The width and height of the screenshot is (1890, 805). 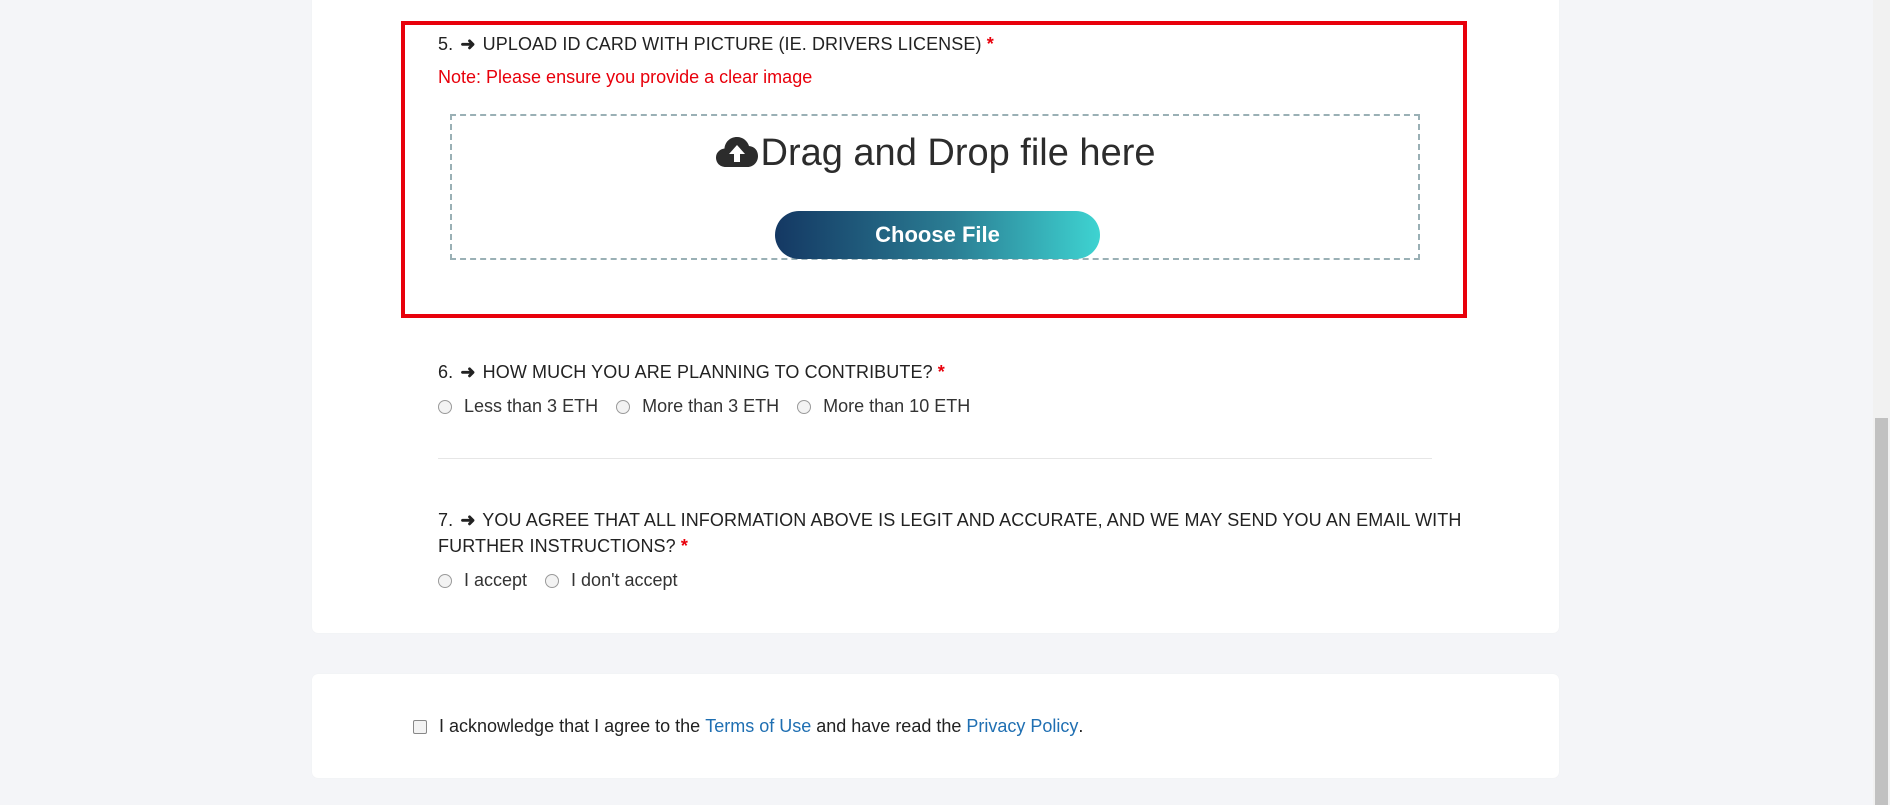 What do you see at coordinates (707, 372) in the screenshot?
I see `question-6-text: HOW MUCH YOU ARE PLANNING TO CONTRIBUTE?` at bounding box center [707, 372].